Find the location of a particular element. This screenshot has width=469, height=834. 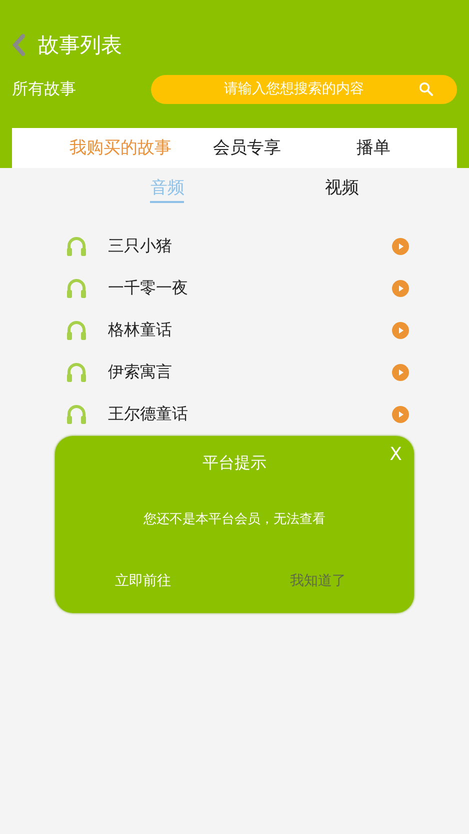

media-tab: 视频 is located at coordinates (341, 189).